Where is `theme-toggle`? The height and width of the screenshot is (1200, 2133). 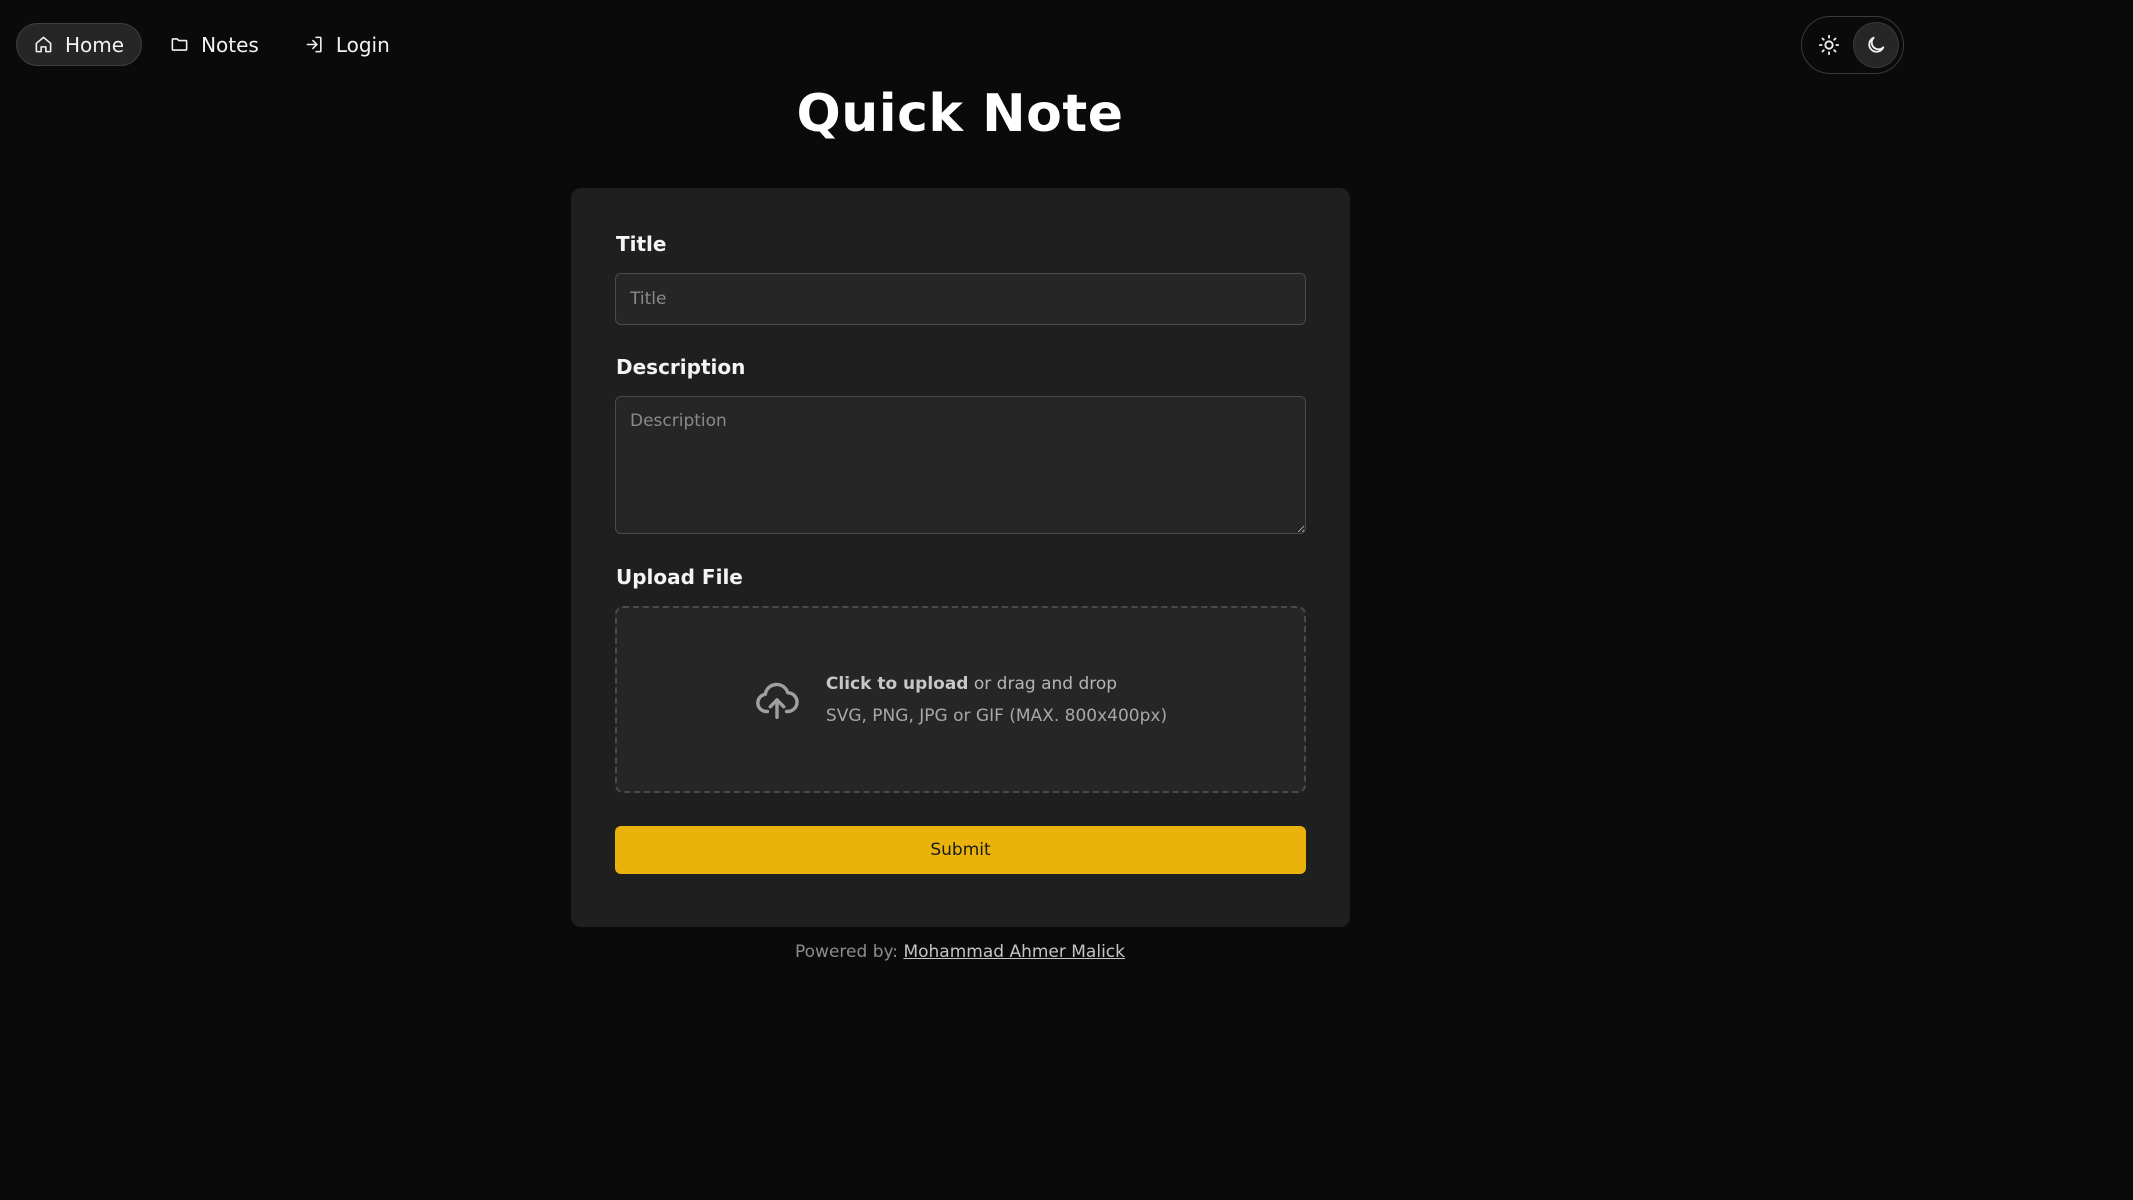
theme-toggle is located at coordinates (1852, 45).